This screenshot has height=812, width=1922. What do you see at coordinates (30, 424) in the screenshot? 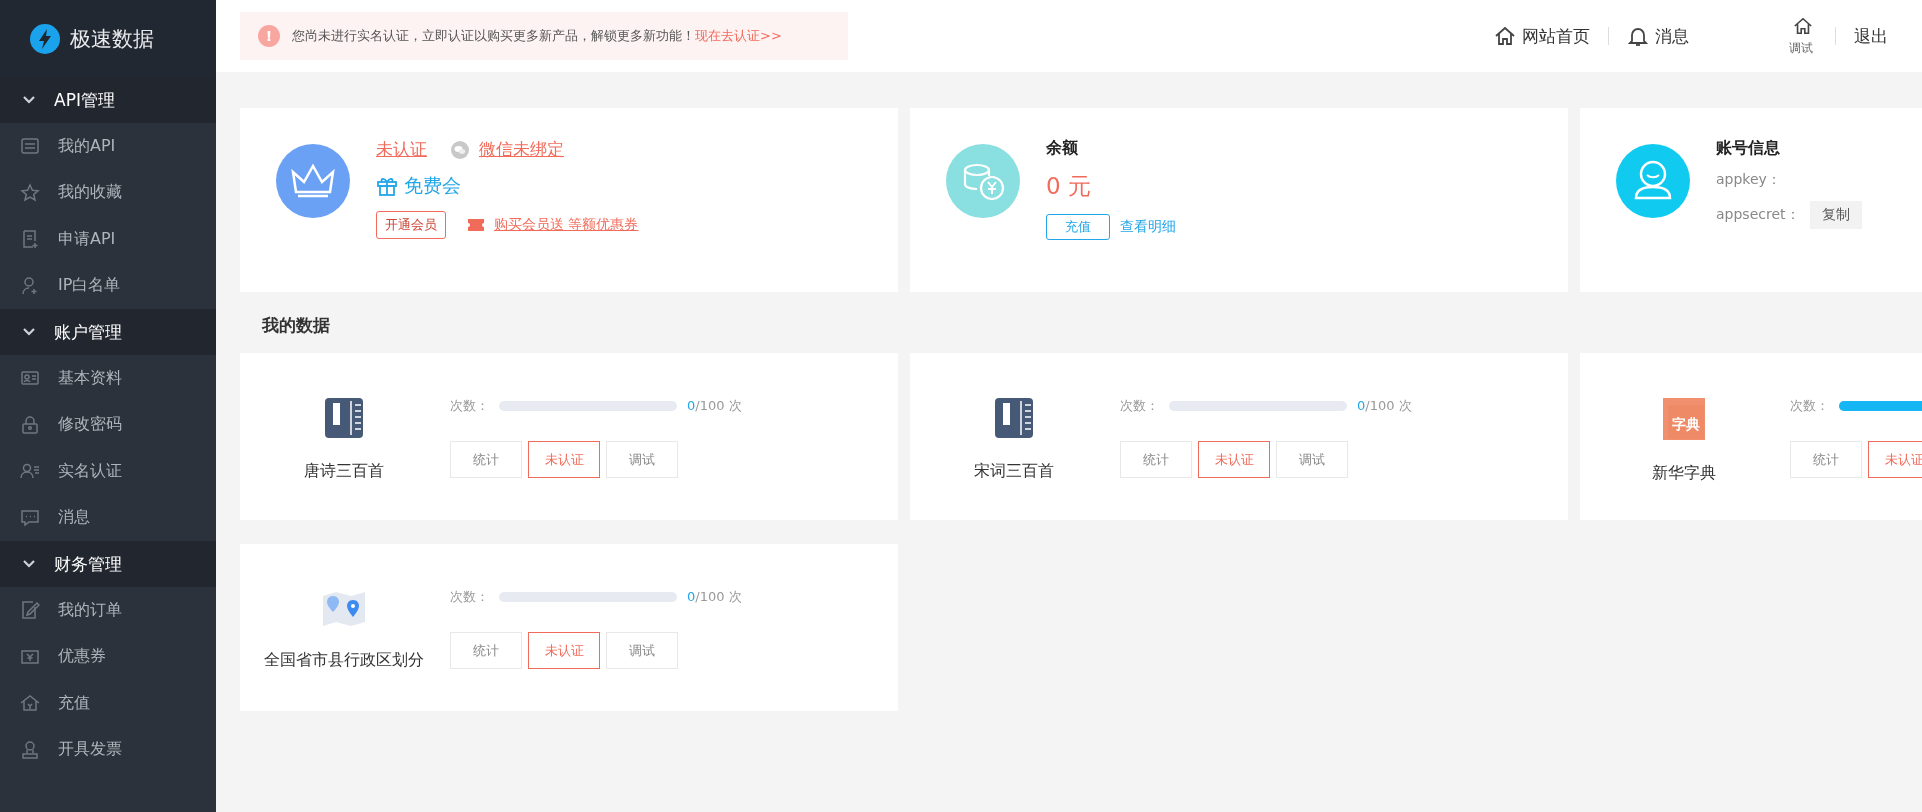
I see `lock-icon` at bounding box center [30, 424].